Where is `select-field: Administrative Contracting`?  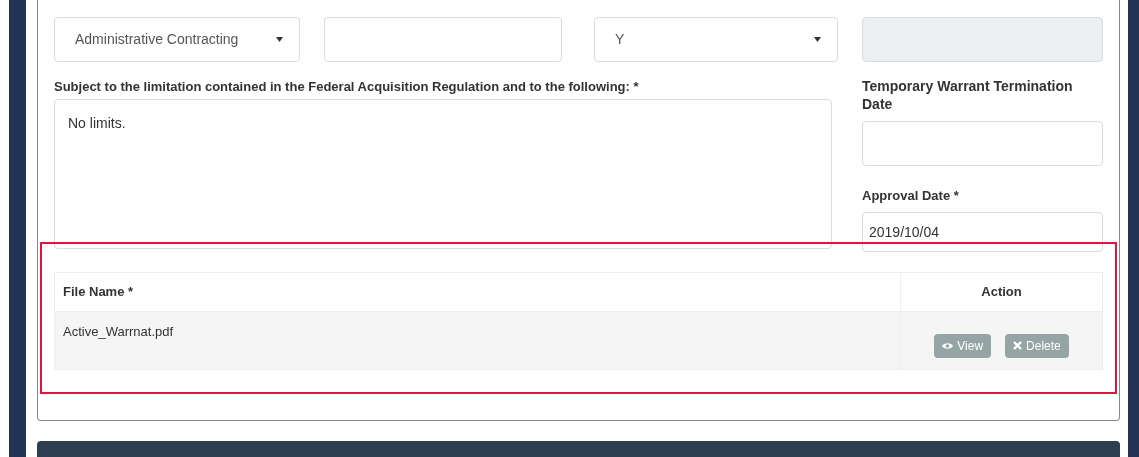
select-field: Administrative Contracting is located at coordinates (177, 39).